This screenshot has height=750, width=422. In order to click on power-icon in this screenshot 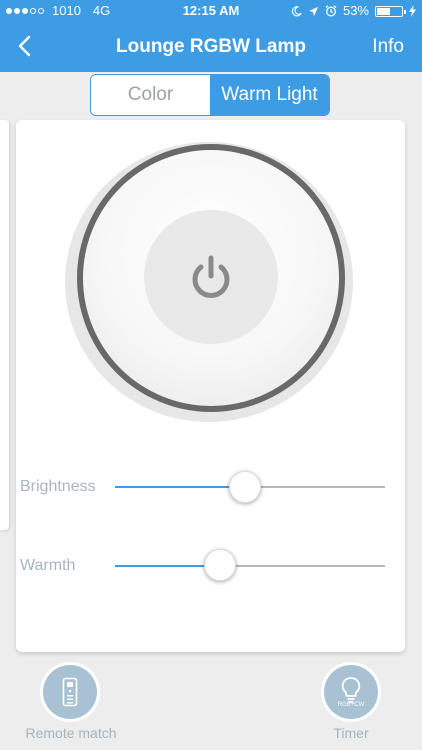, I will do `click(211, 276)`.